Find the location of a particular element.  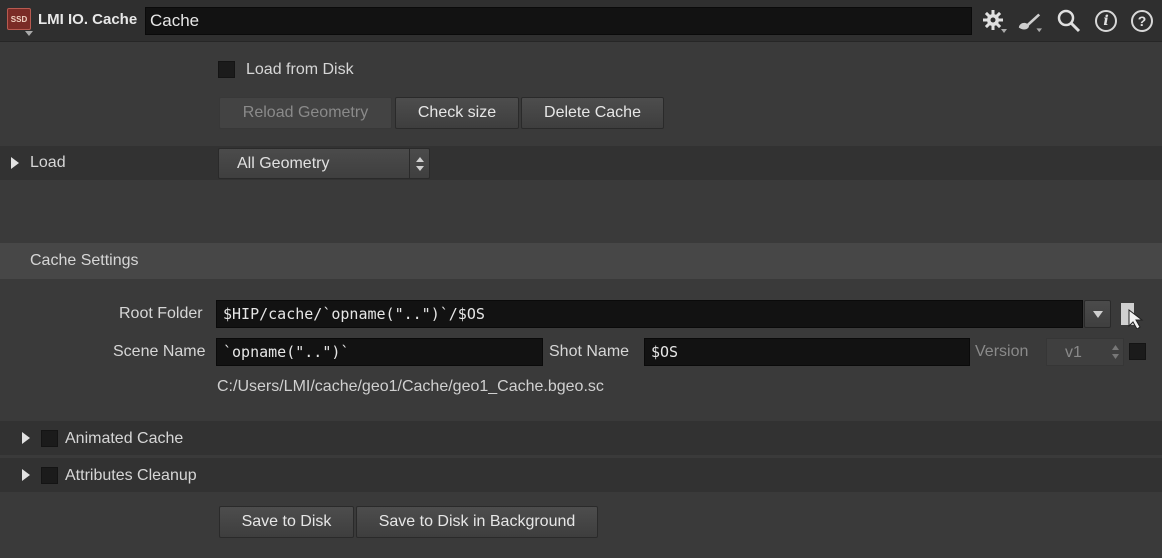

attributes-cleanup-folder: Attributes Cleanup is located at coordinates (581, 475).